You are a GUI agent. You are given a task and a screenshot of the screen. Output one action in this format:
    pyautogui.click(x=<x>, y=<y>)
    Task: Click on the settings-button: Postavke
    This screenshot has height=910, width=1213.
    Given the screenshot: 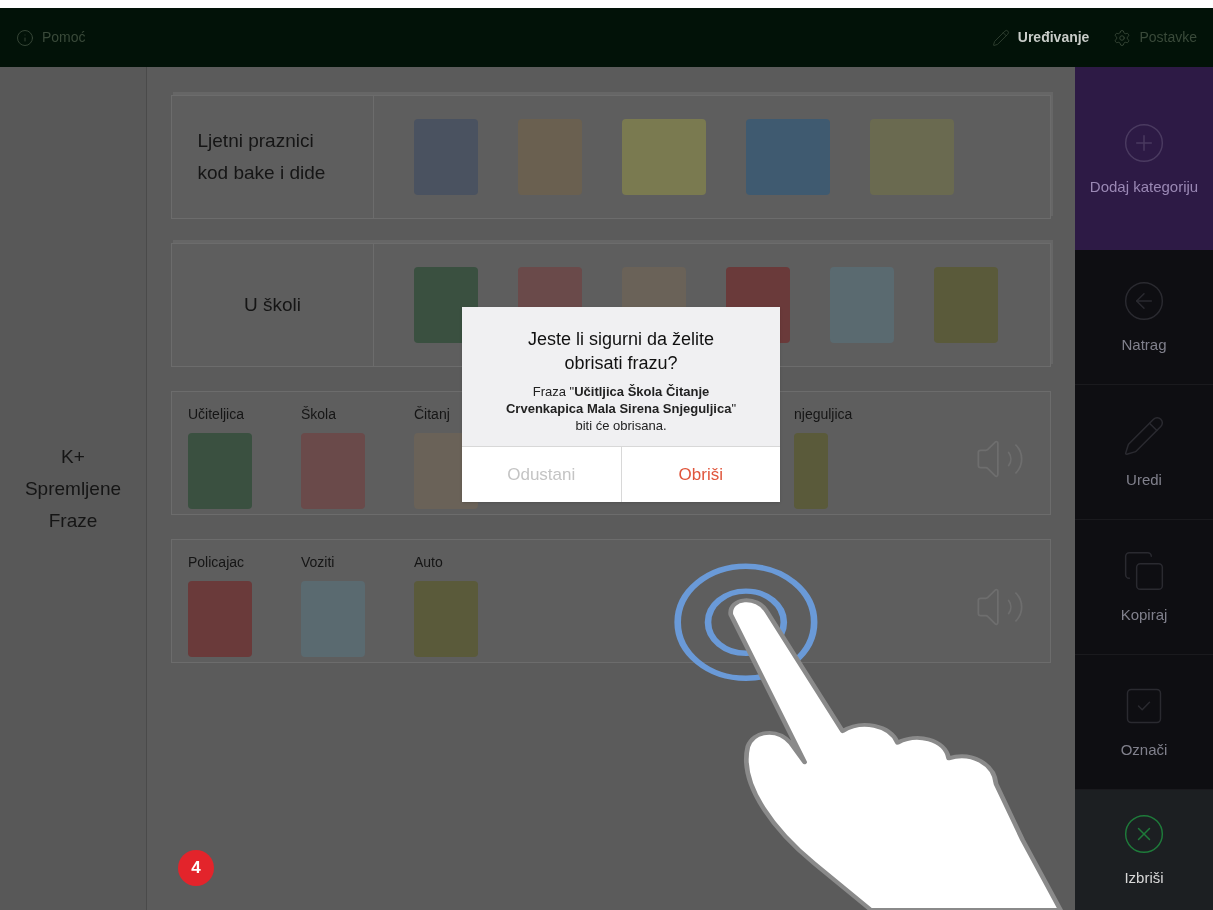 What is the action you would take?
    pyautogui.click(x=1155, y=37)
    